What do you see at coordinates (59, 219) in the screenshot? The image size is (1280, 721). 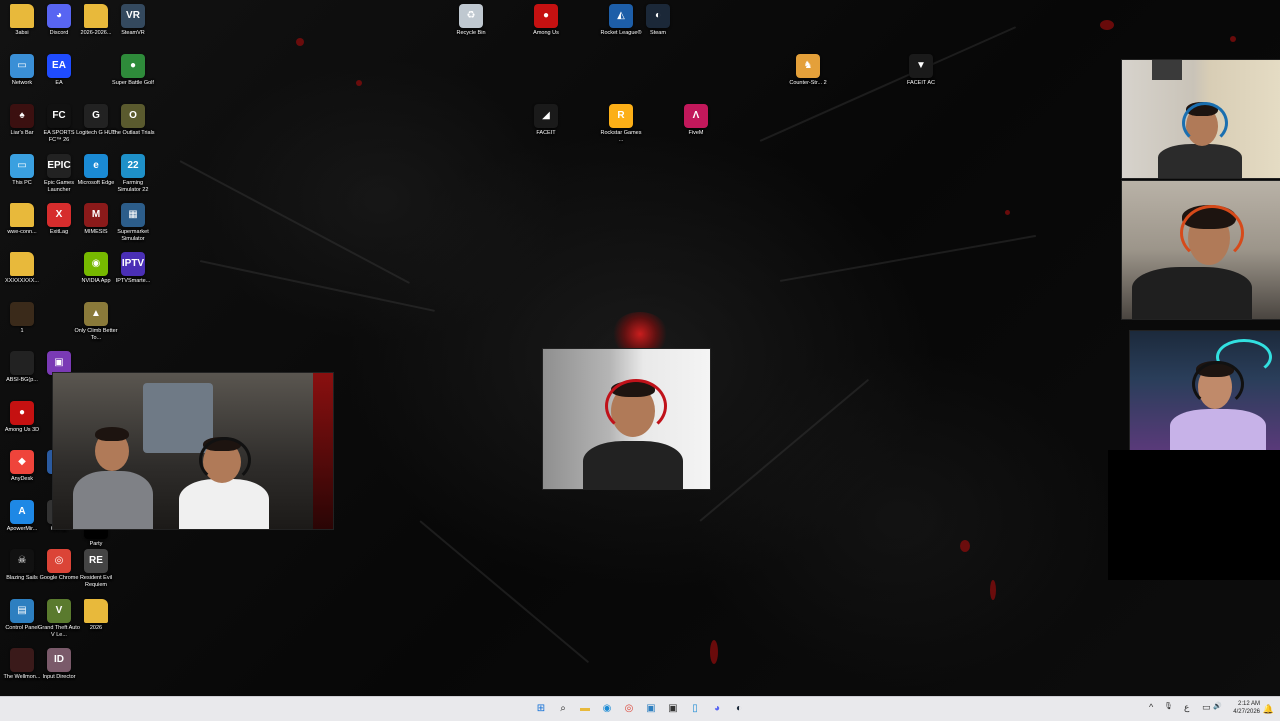 I see `desktop-icon: X ExitLag` at bounding box center [59, 219].